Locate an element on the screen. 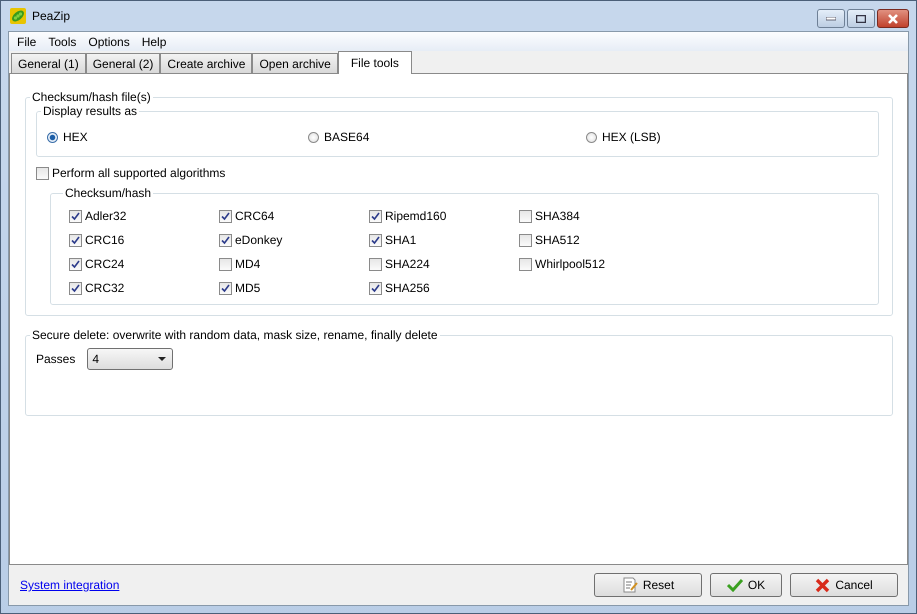  checkbox-label: SHA384 is located at coordinates (557, 216).